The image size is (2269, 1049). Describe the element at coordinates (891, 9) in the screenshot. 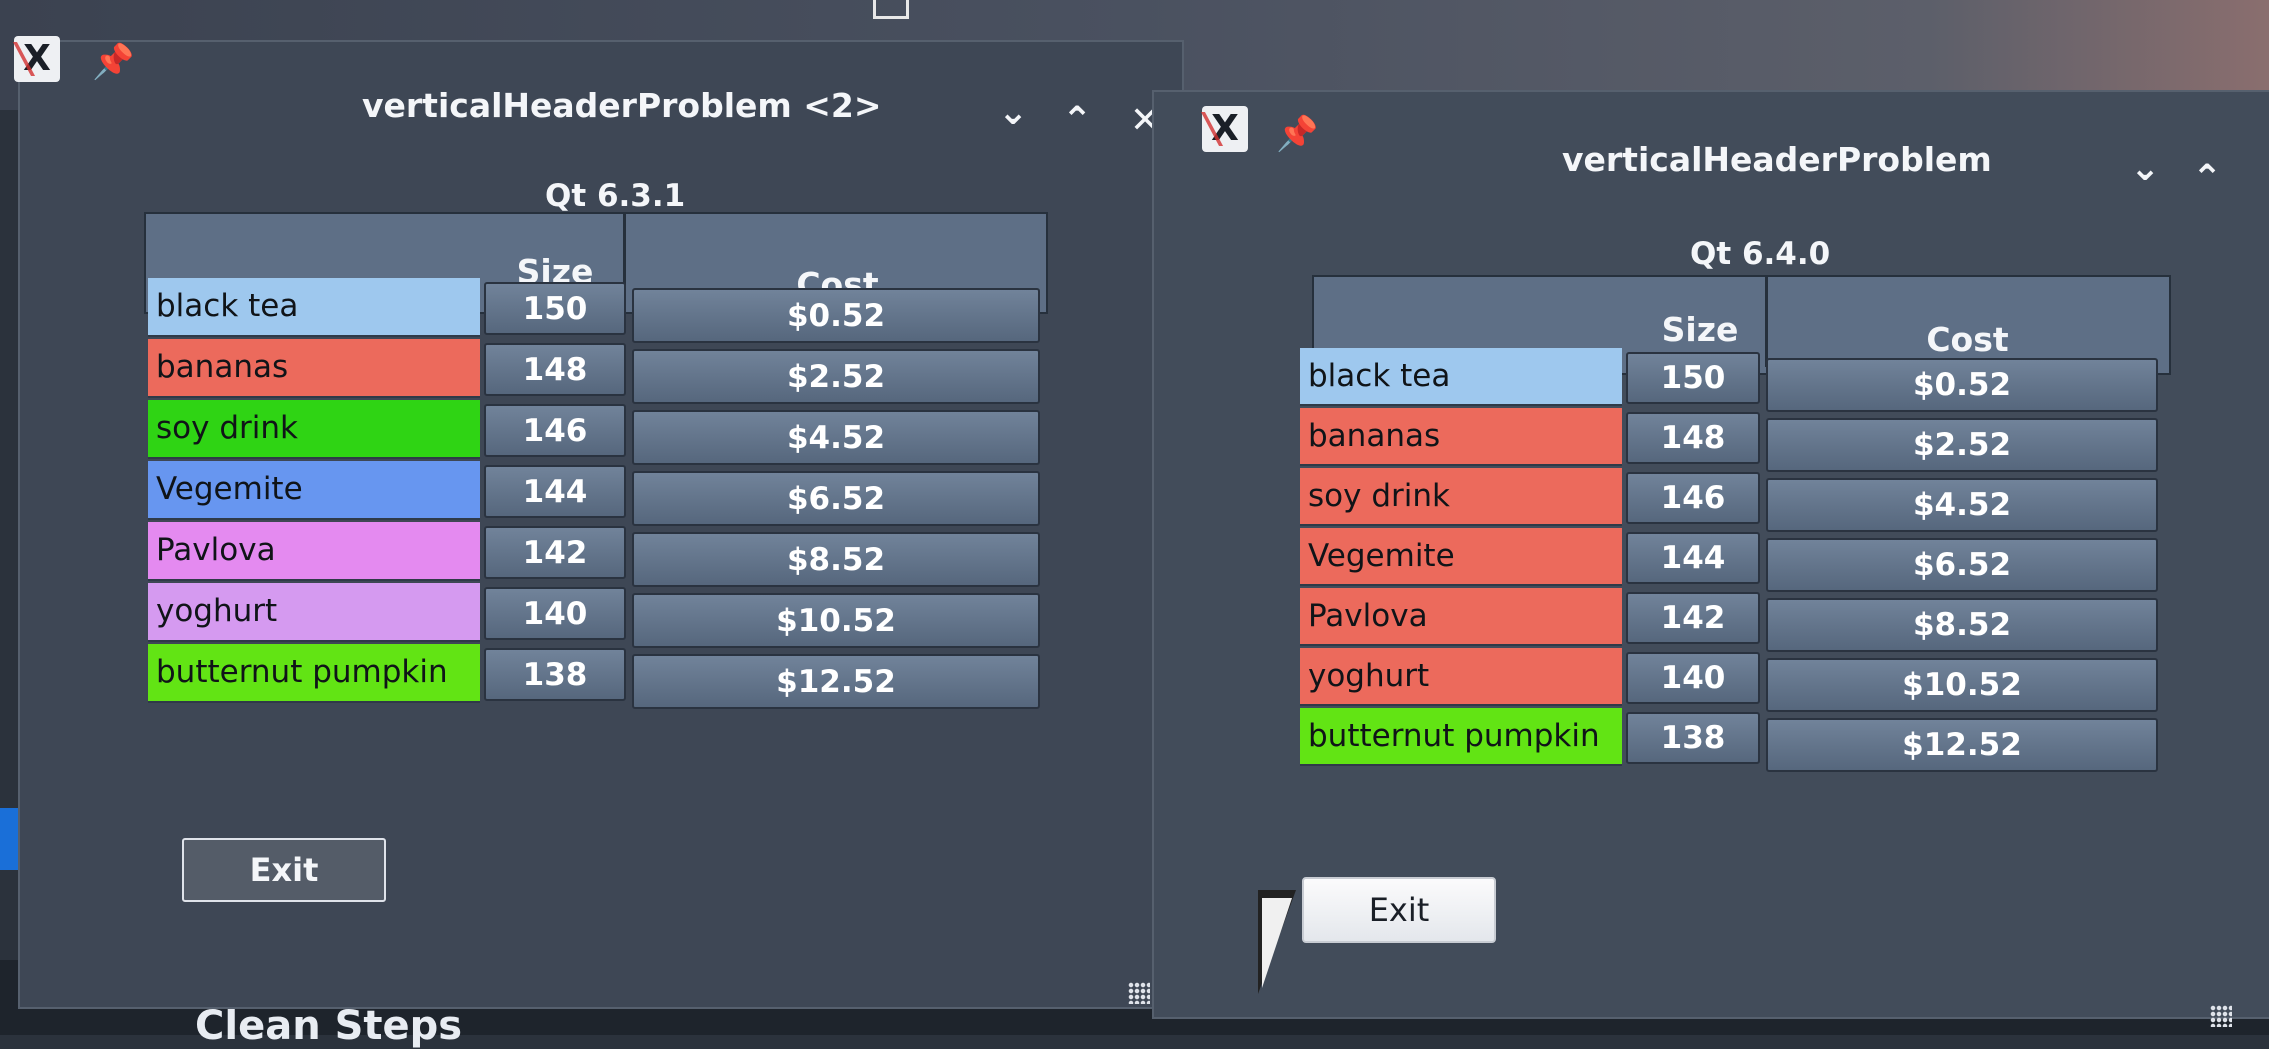

I see `window-stub-icon` at that location.